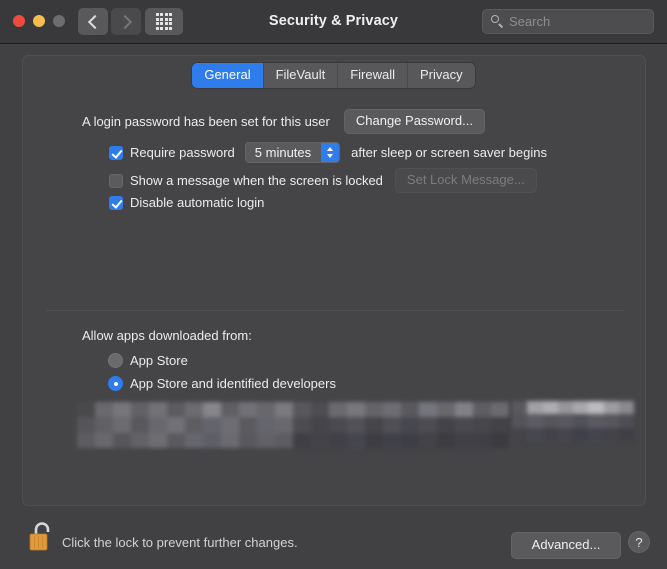 This screenshot has width=667, height=569. Describe the element at coordinates (441, 75) in the screenshot. I see `tab-privacy: Privacy` at that location.